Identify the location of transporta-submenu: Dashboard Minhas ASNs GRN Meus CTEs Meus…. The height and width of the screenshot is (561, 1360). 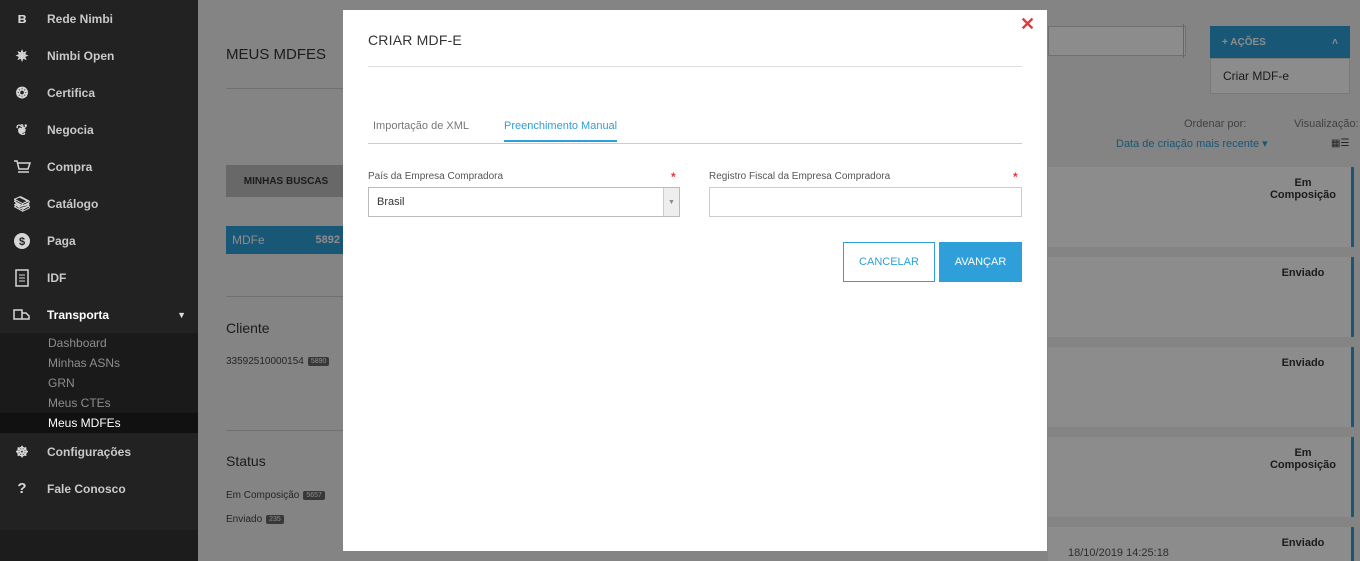
(99, 383).